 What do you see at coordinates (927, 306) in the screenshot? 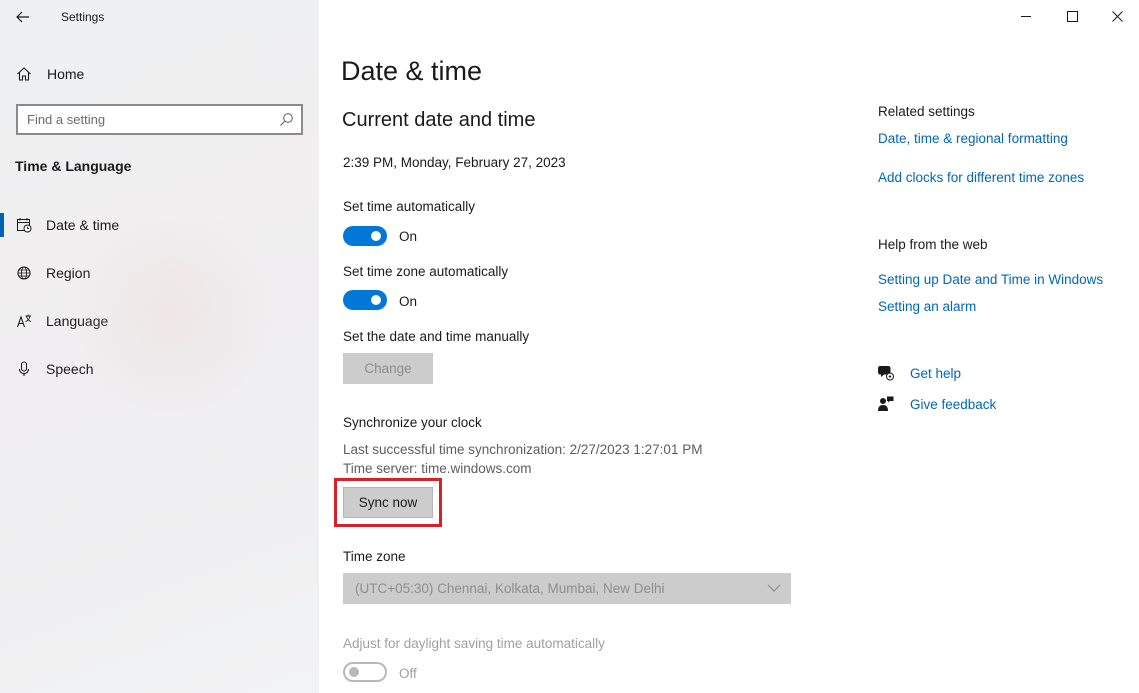
I see `setting-alarm-link: Setting an alarm` at bounding box center [927, 306].